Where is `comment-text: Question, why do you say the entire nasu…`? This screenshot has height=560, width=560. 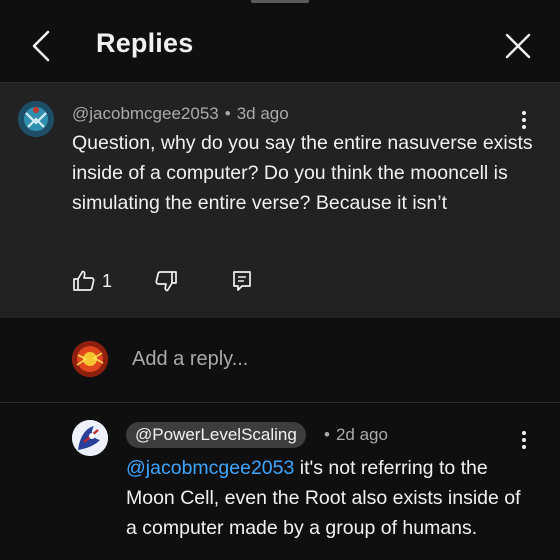
comment-text: Question, why do you say the entire nasu… is located at coordinates (302, 173).